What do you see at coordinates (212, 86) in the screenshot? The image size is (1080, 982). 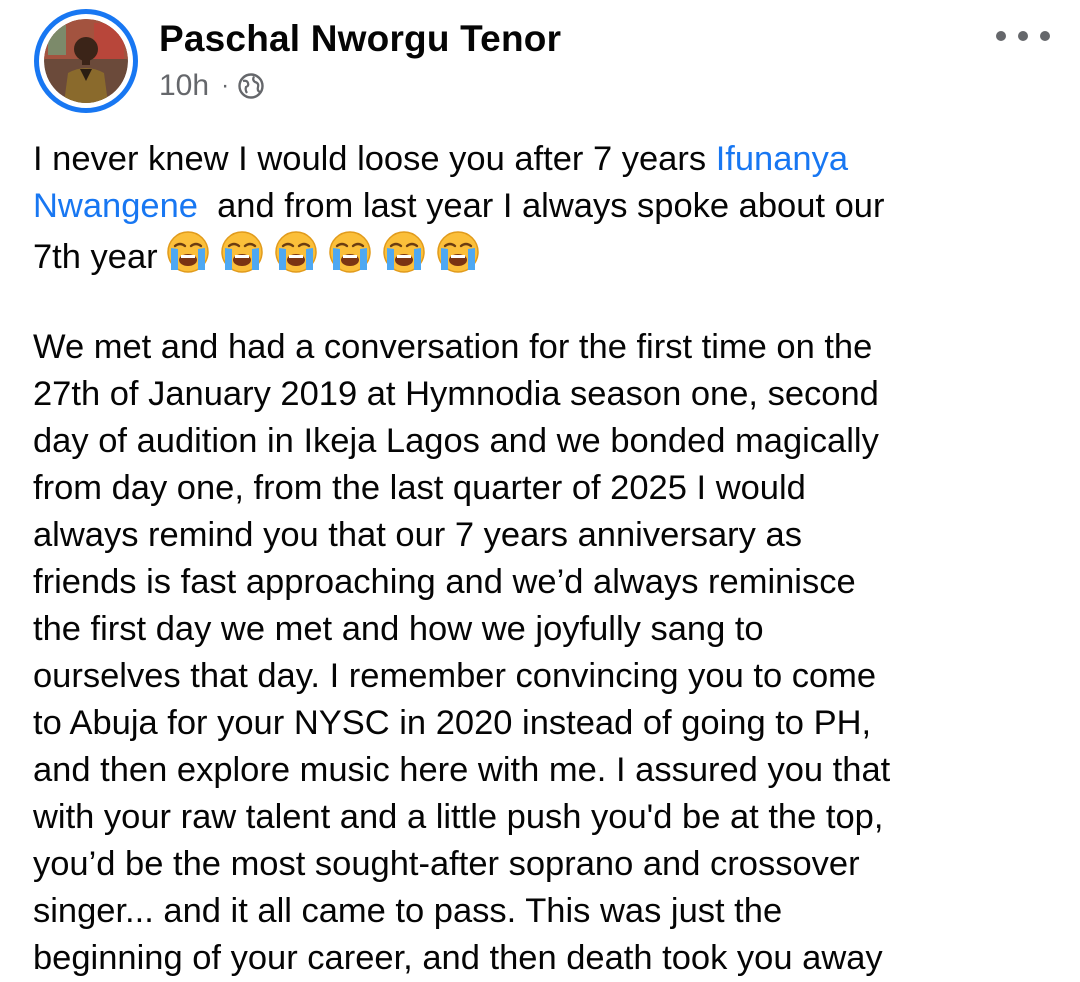 I see `post-meta: 10h ·` at bounding box center [212, 86].